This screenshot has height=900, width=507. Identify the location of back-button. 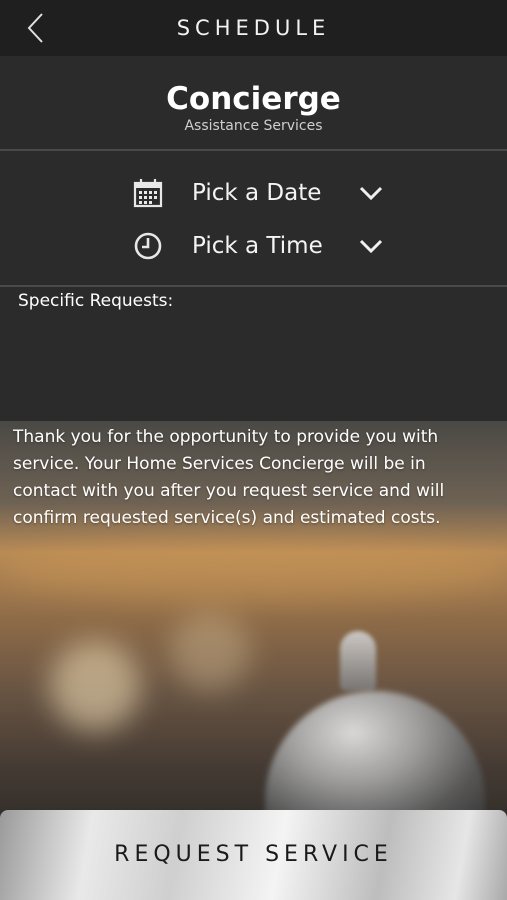
(36, 28).